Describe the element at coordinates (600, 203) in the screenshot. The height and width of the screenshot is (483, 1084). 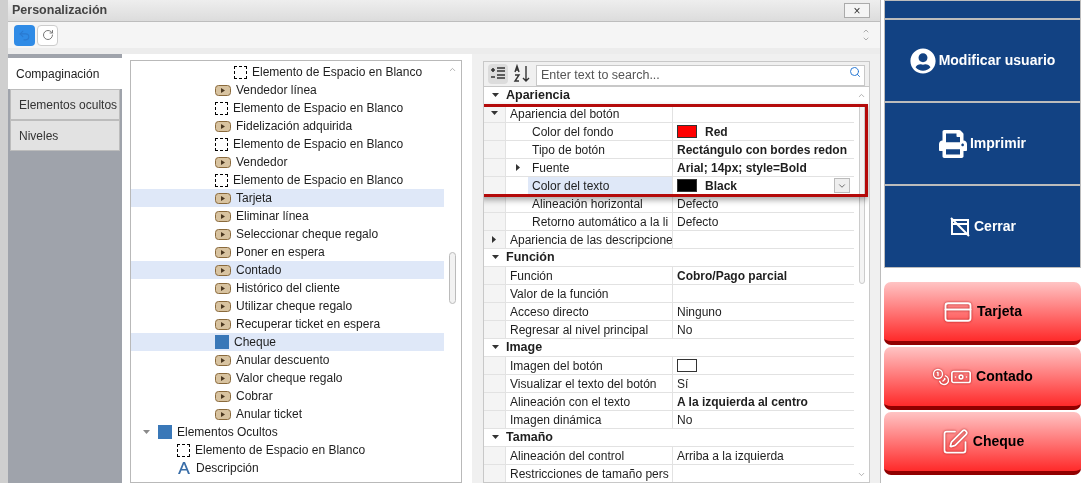
I see `property-name: Alineación horizontal` at that location.